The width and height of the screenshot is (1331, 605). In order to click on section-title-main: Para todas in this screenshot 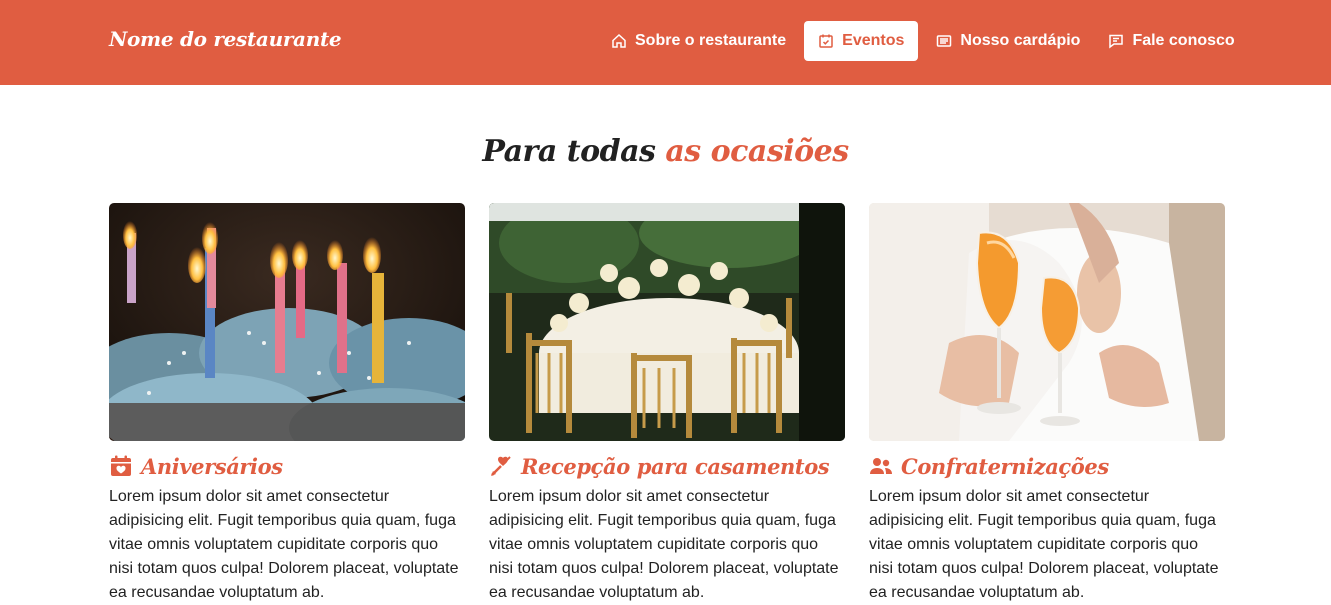, I will do `click(574, 151)`.